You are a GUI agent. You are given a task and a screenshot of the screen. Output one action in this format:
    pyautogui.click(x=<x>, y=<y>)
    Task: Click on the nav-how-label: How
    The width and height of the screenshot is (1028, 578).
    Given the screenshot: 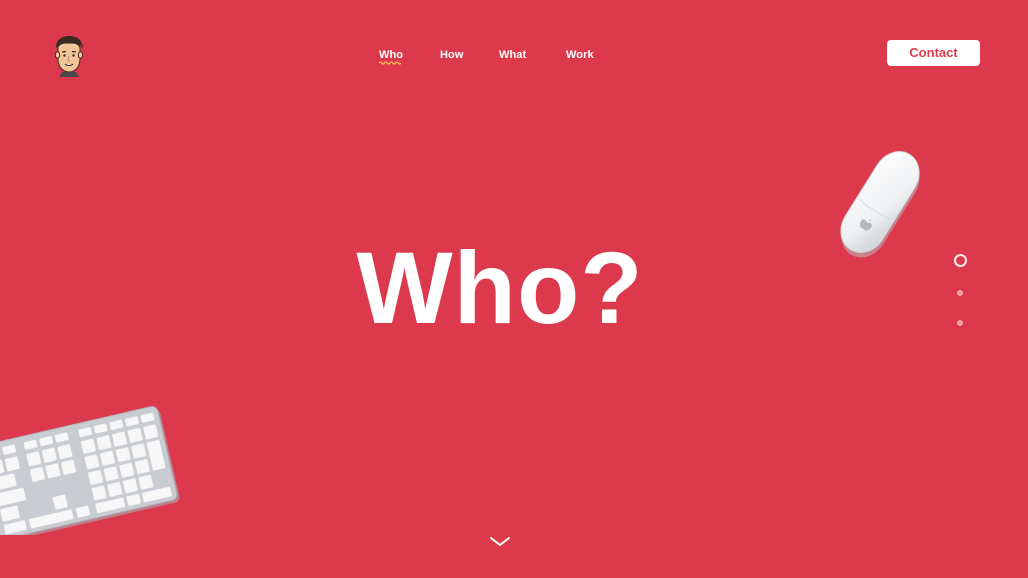 What is the action you would take?
    pyautogui.click(x=452, y=55)
    